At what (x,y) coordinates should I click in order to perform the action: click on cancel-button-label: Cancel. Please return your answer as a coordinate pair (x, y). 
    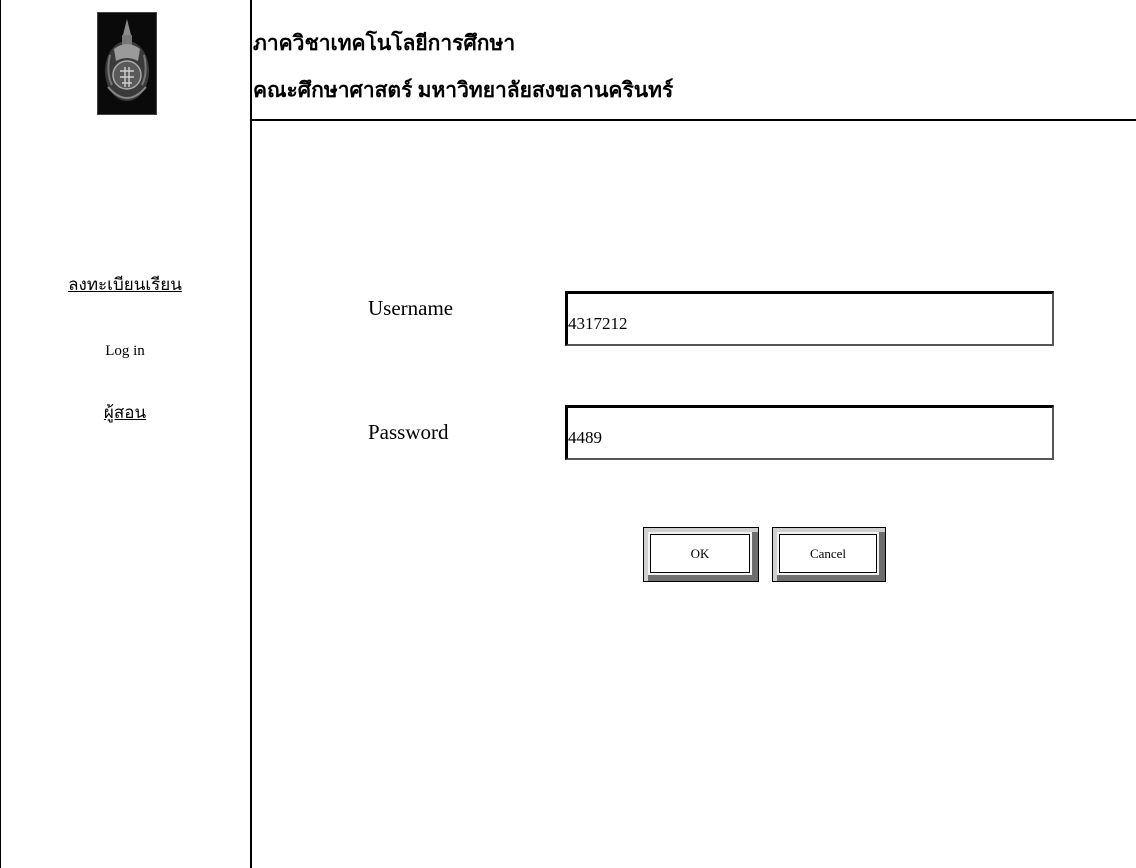
    Looking at the image, I should click on (828, 553).